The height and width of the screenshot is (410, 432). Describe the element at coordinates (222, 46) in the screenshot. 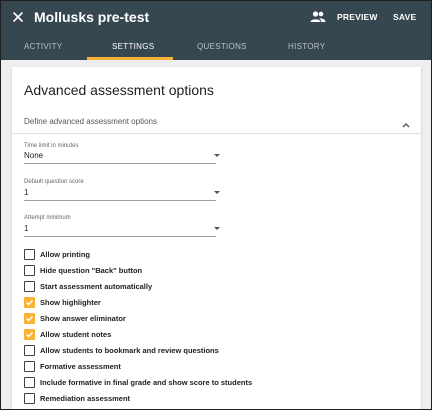

I see `tab-questions: QUESTIONS` at that location.